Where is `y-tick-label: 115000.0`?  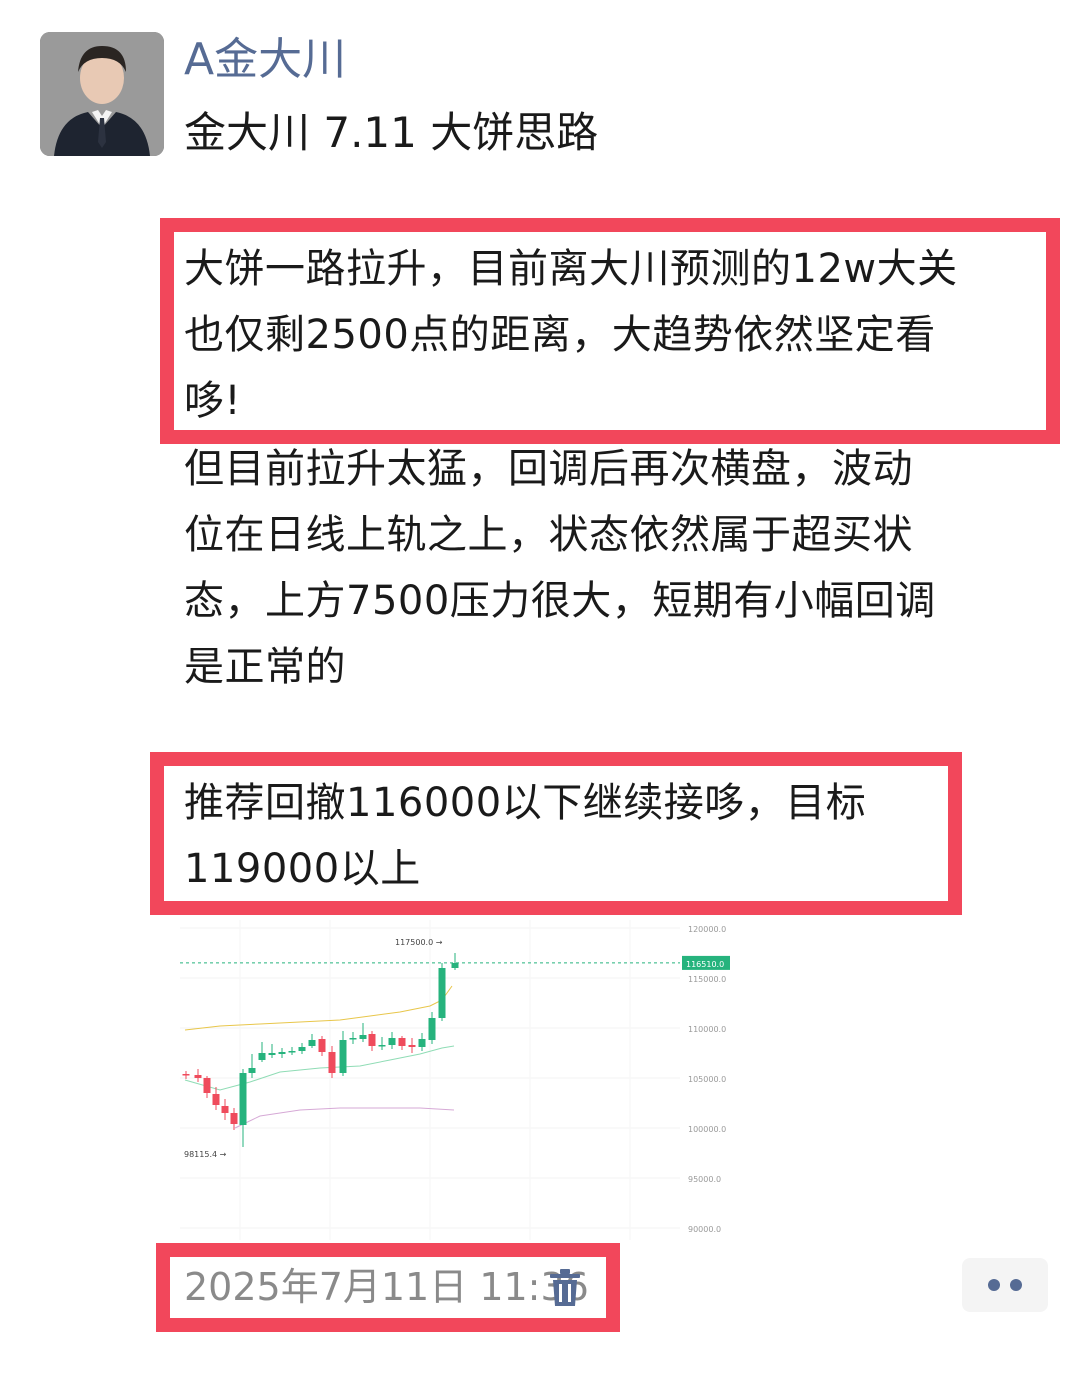 y-tick-label: 115000.0 is located at coordinates (707, 979).